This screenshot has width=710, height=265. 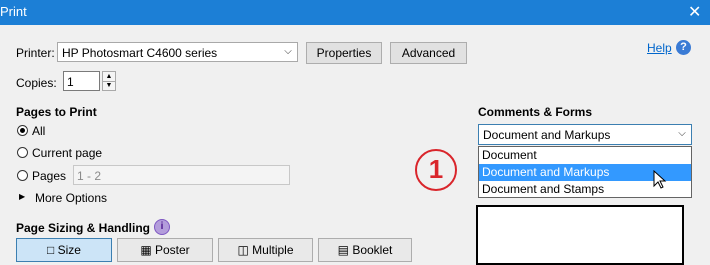 What do you see at coordinates (660, 179) in the screenshot?
I see `mouse-cursor-icon` at bounding box center [660, 179].